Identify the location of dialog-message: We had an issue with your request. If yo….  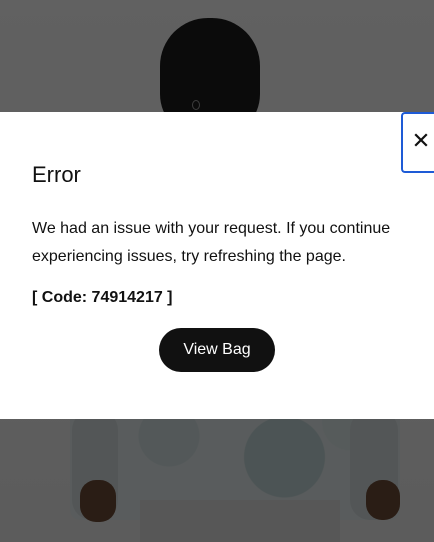
(211, 242).